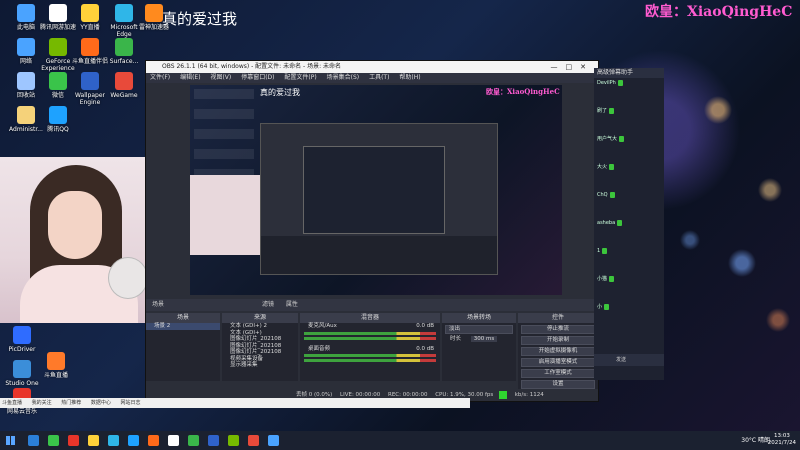 Image resolution: width=800 pixels, height=450 pixels. What do you see at coordinates (77, 240) in the screenshot?
I see `webcam-overlay` at bounding box center [77, 240].